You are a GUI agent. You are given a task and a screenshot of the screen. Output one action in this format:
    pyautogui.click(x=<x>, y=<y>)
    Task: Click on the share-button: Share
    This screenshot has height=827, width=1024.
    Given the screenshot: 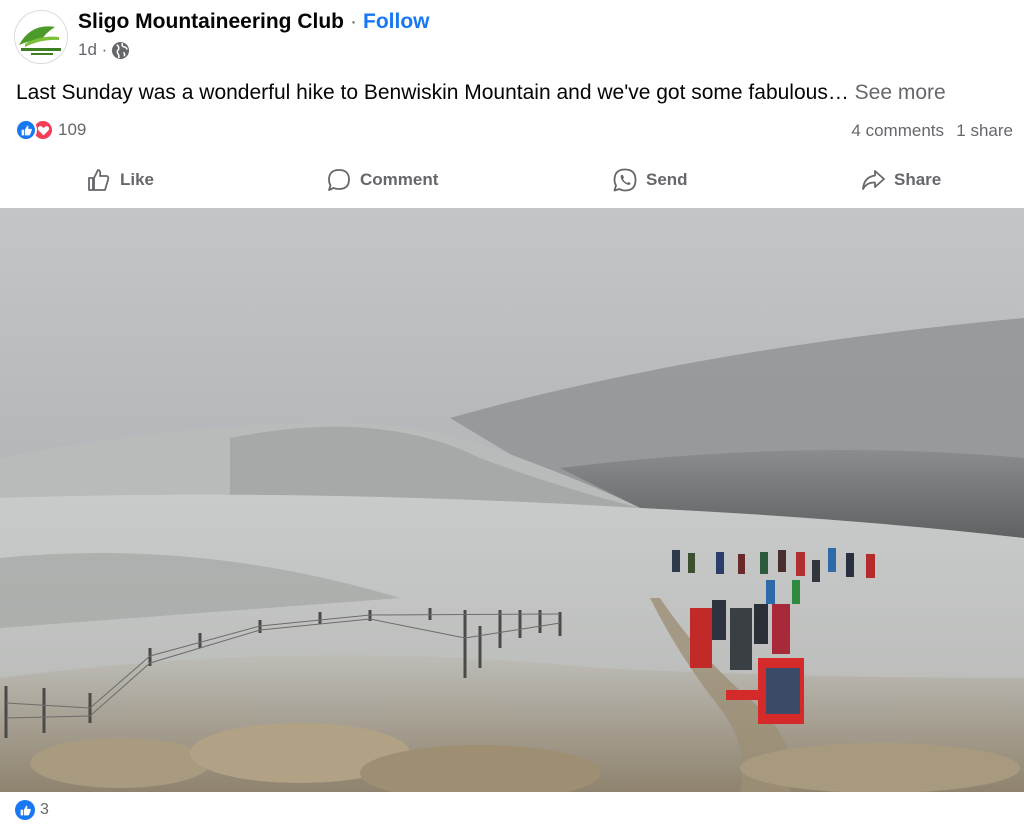 What is the action you would take?
    pyautogui.click(x=900, y=180)
    